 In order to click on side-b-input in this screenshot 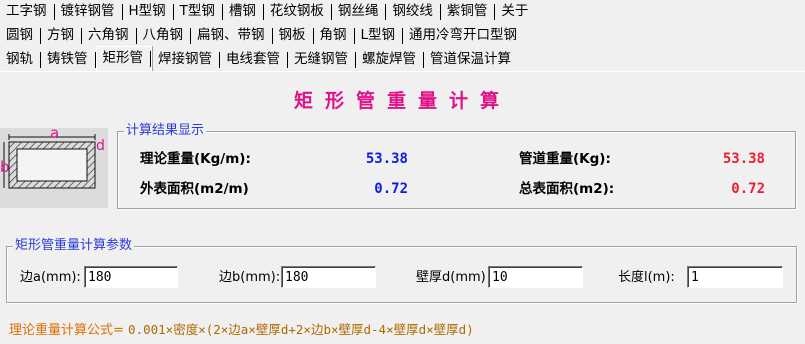, I will do `click(328, 277)`.